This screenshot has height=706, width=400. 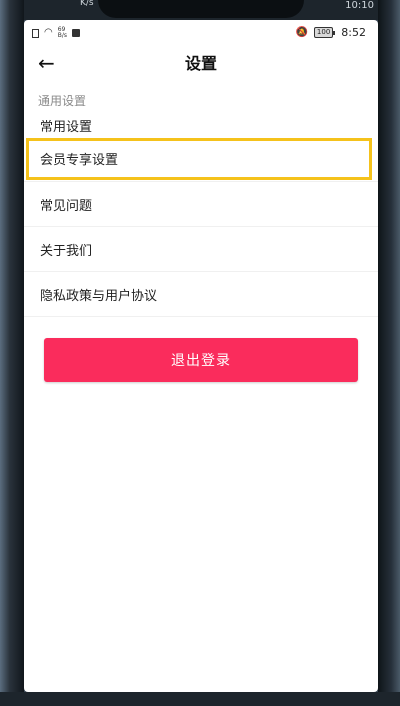 What do you see at coordinates (359, 5) in the screenshot?
I see `corner-time-fragment: 10:10` at bounding box center [359, 5].